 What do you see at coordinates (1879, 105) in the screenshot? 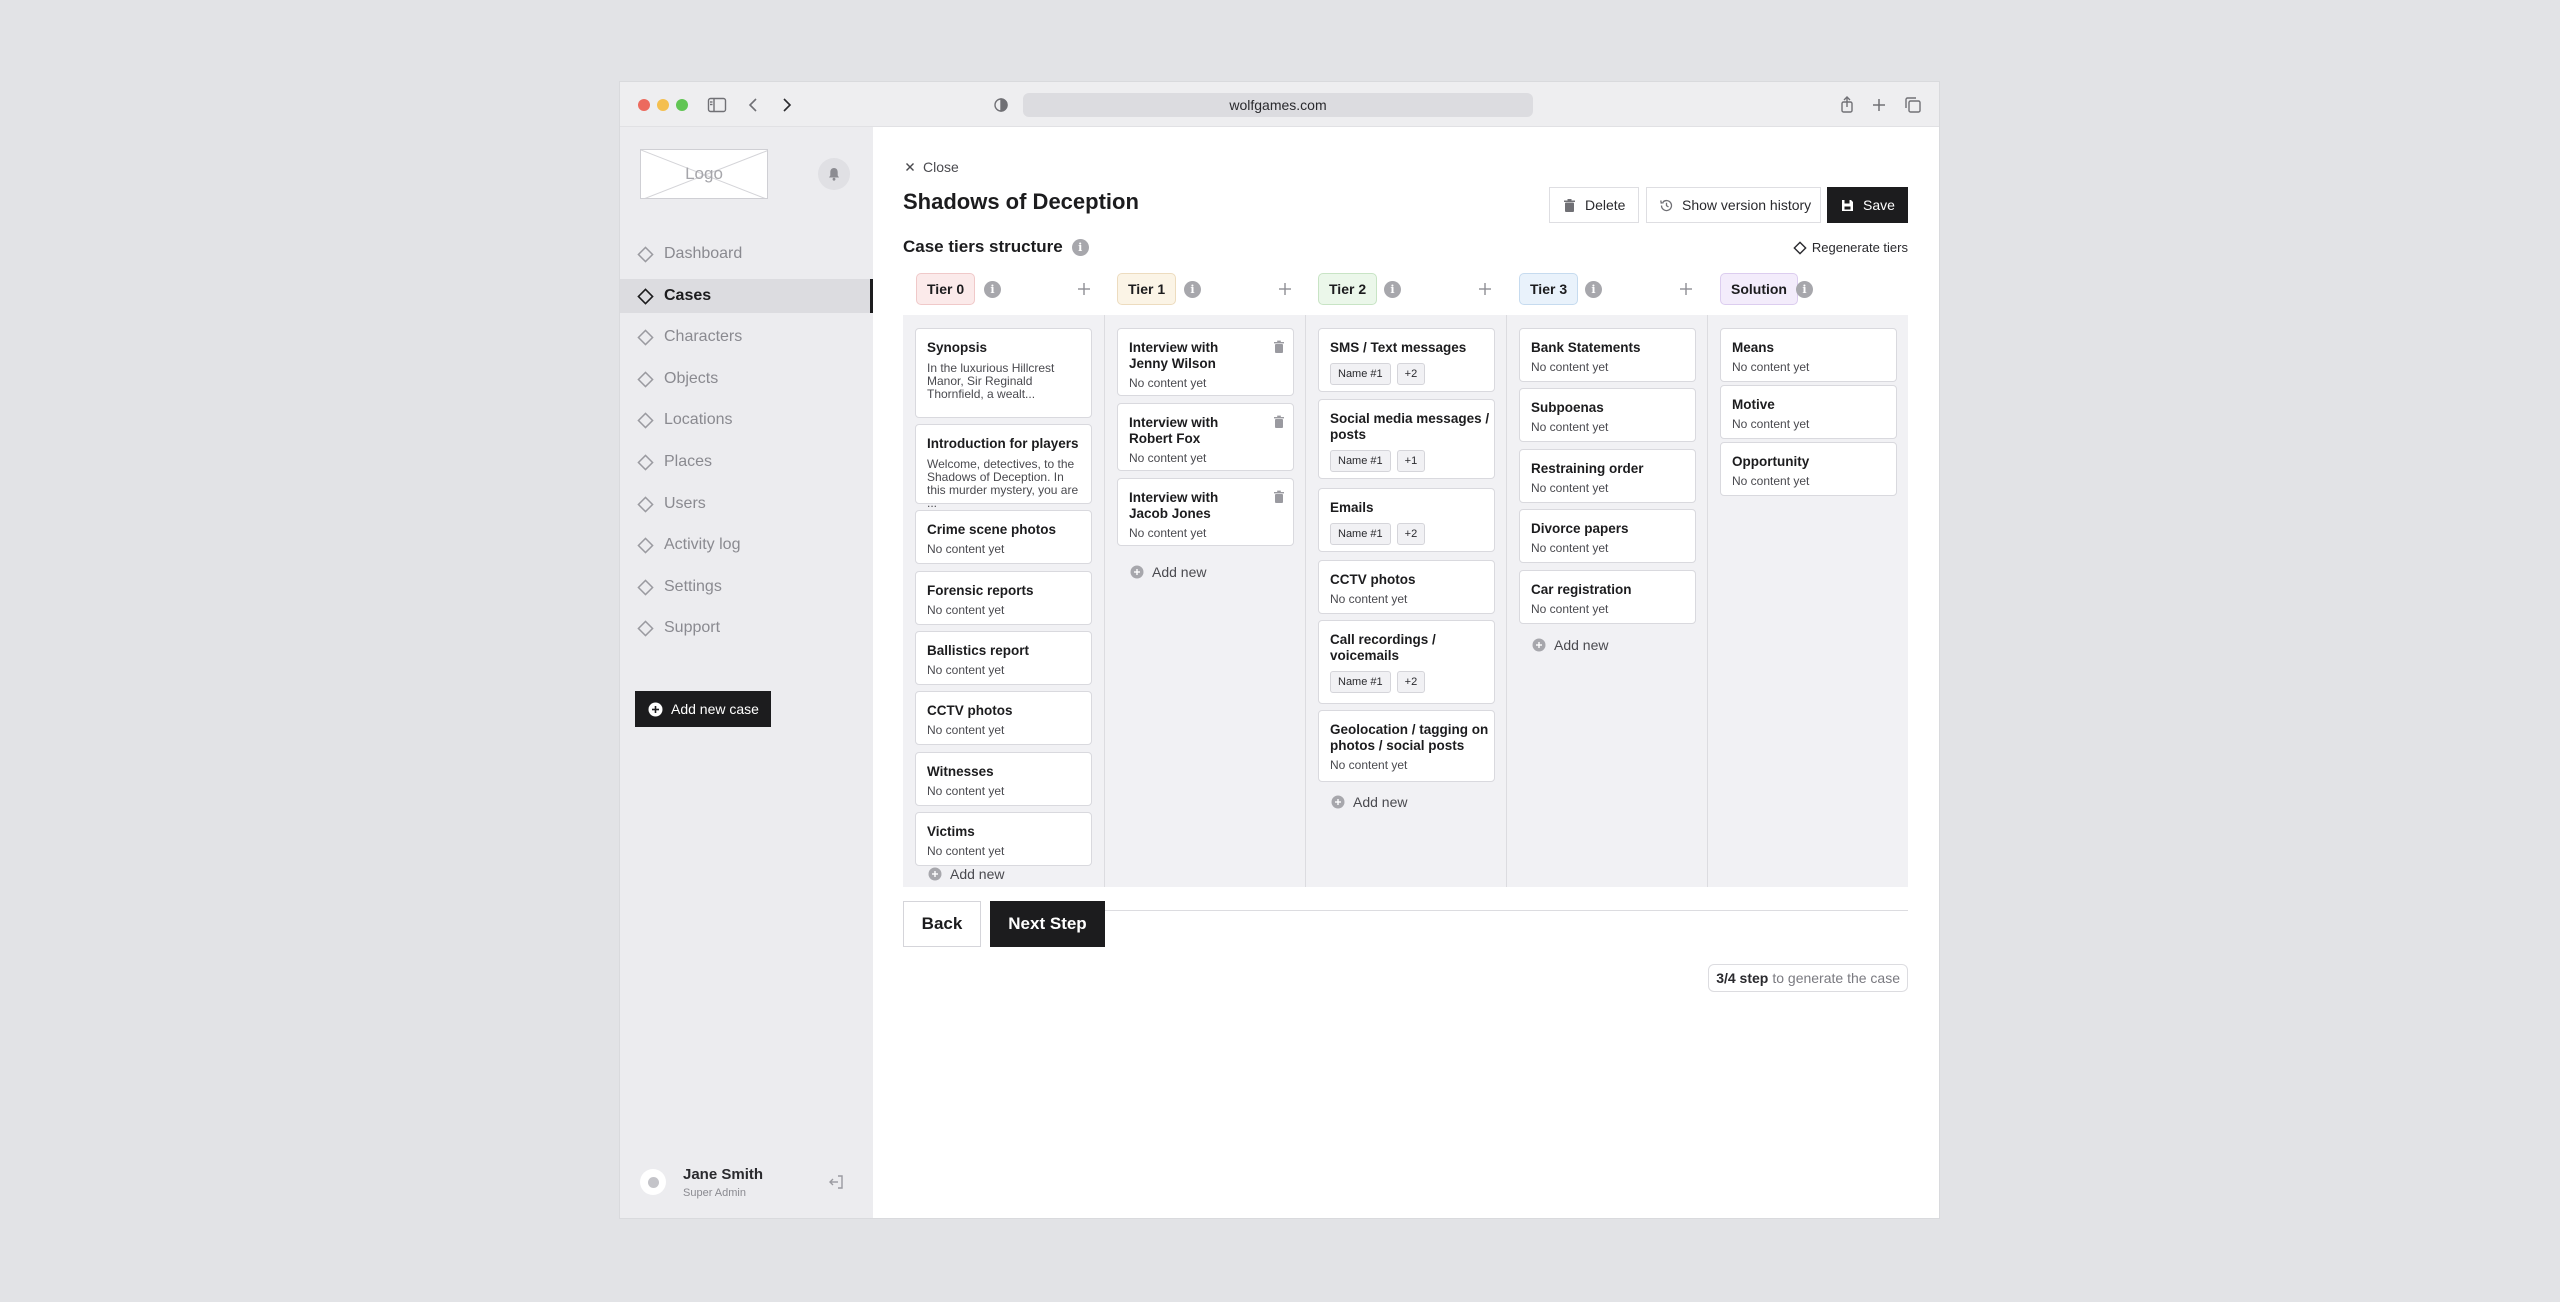
I see `new-tab-icon` at bounding box center [1879, 105].